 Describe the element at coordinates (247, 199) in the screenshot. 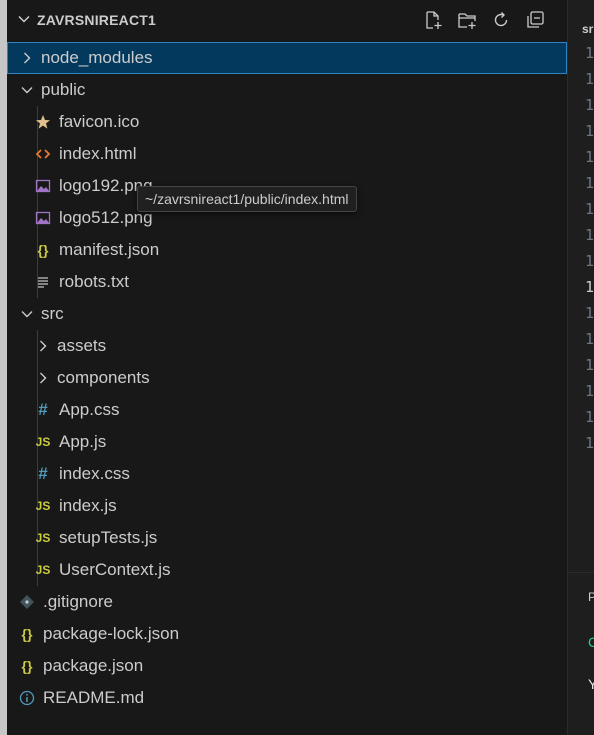

I see `path-tooltip: ~/zavrsnireact1/public/index.html` at that location.